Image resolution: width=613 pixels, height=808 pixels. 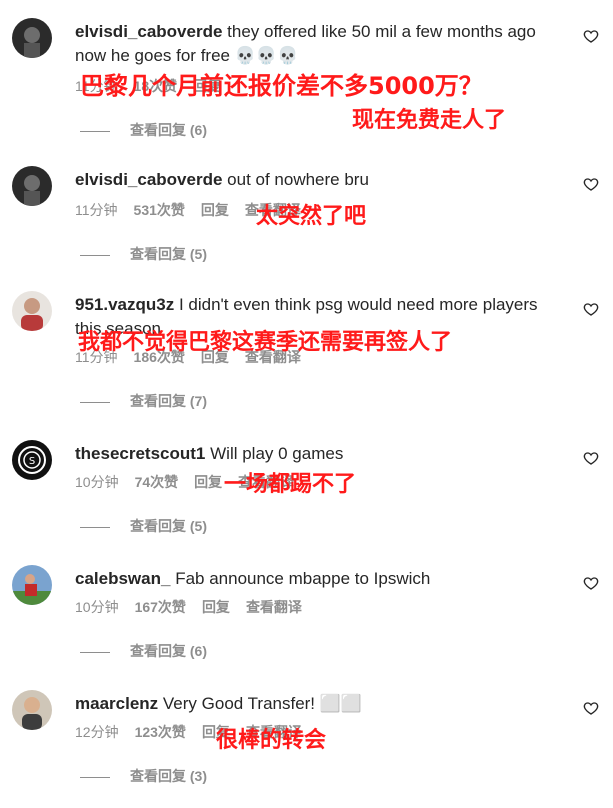 I want to click on comment-meta: 10分钟 167次赞 回复 查看翻译, so click(x=196, y=607).